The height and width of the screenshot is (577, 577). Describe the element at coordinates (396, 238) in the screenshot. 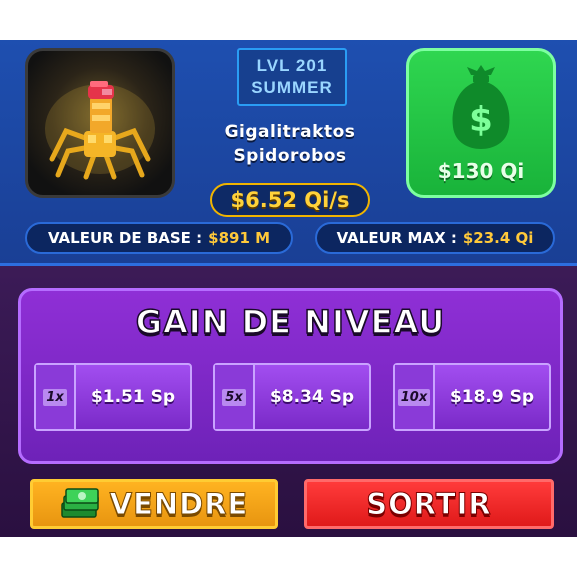

I see `max-value-label: VALEUR MAX :` at that location.